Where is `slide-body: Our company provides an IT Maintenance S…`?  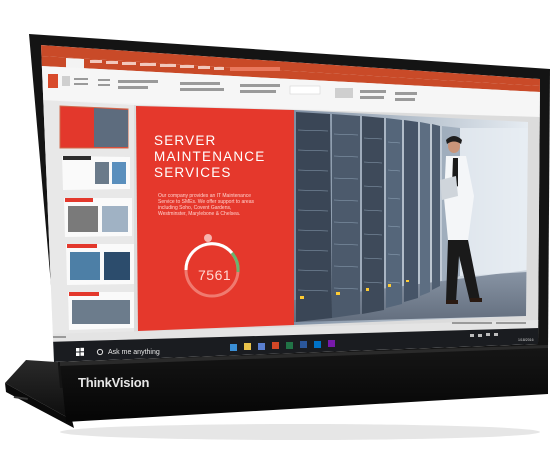
slide-body: Our company provides an IT Maintenance S… is located at coordinates (206, 205).